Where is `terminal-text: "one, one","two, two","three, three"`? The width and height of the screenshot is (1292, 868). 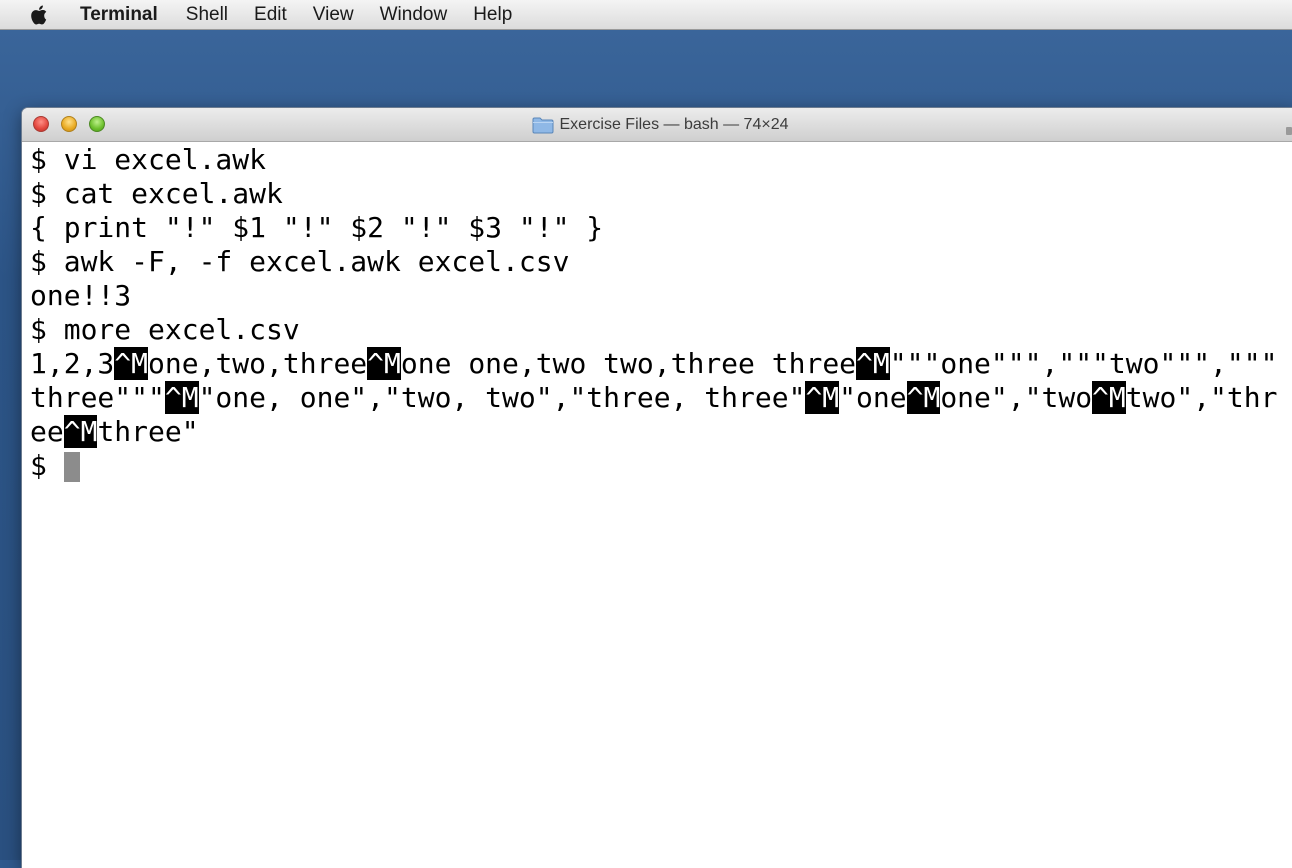
terminal-text: "one, one","two, two","three, three" is located at coordinates (502, 397).